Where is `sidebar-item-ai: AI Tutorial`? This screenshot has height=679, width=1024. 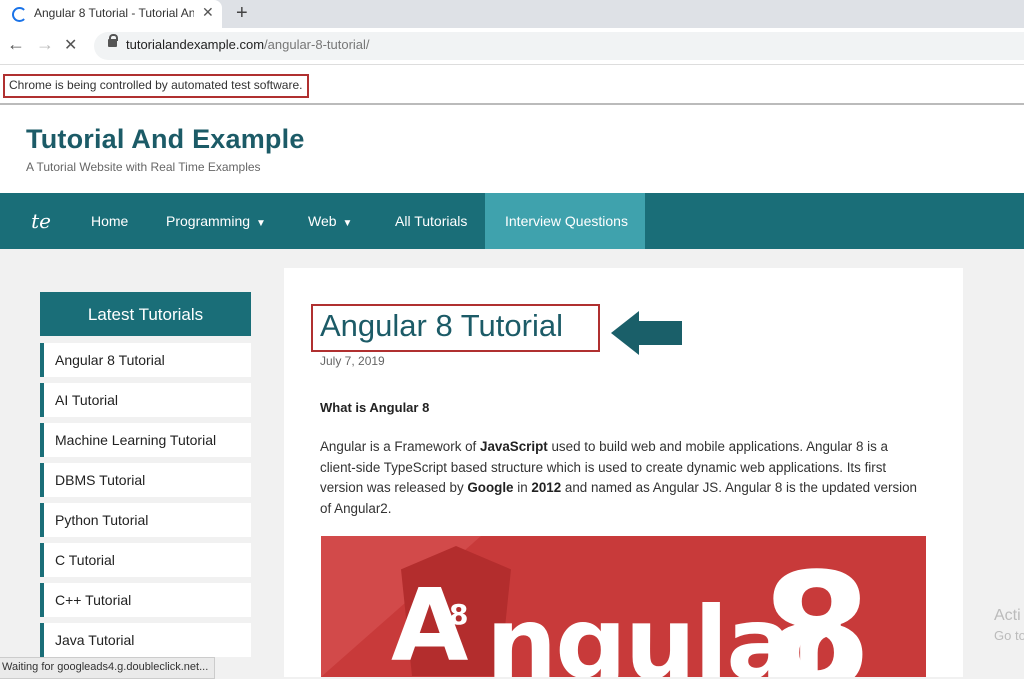 sidebar-item-ai: AI Tutorial is located at coordinates (145, 400).